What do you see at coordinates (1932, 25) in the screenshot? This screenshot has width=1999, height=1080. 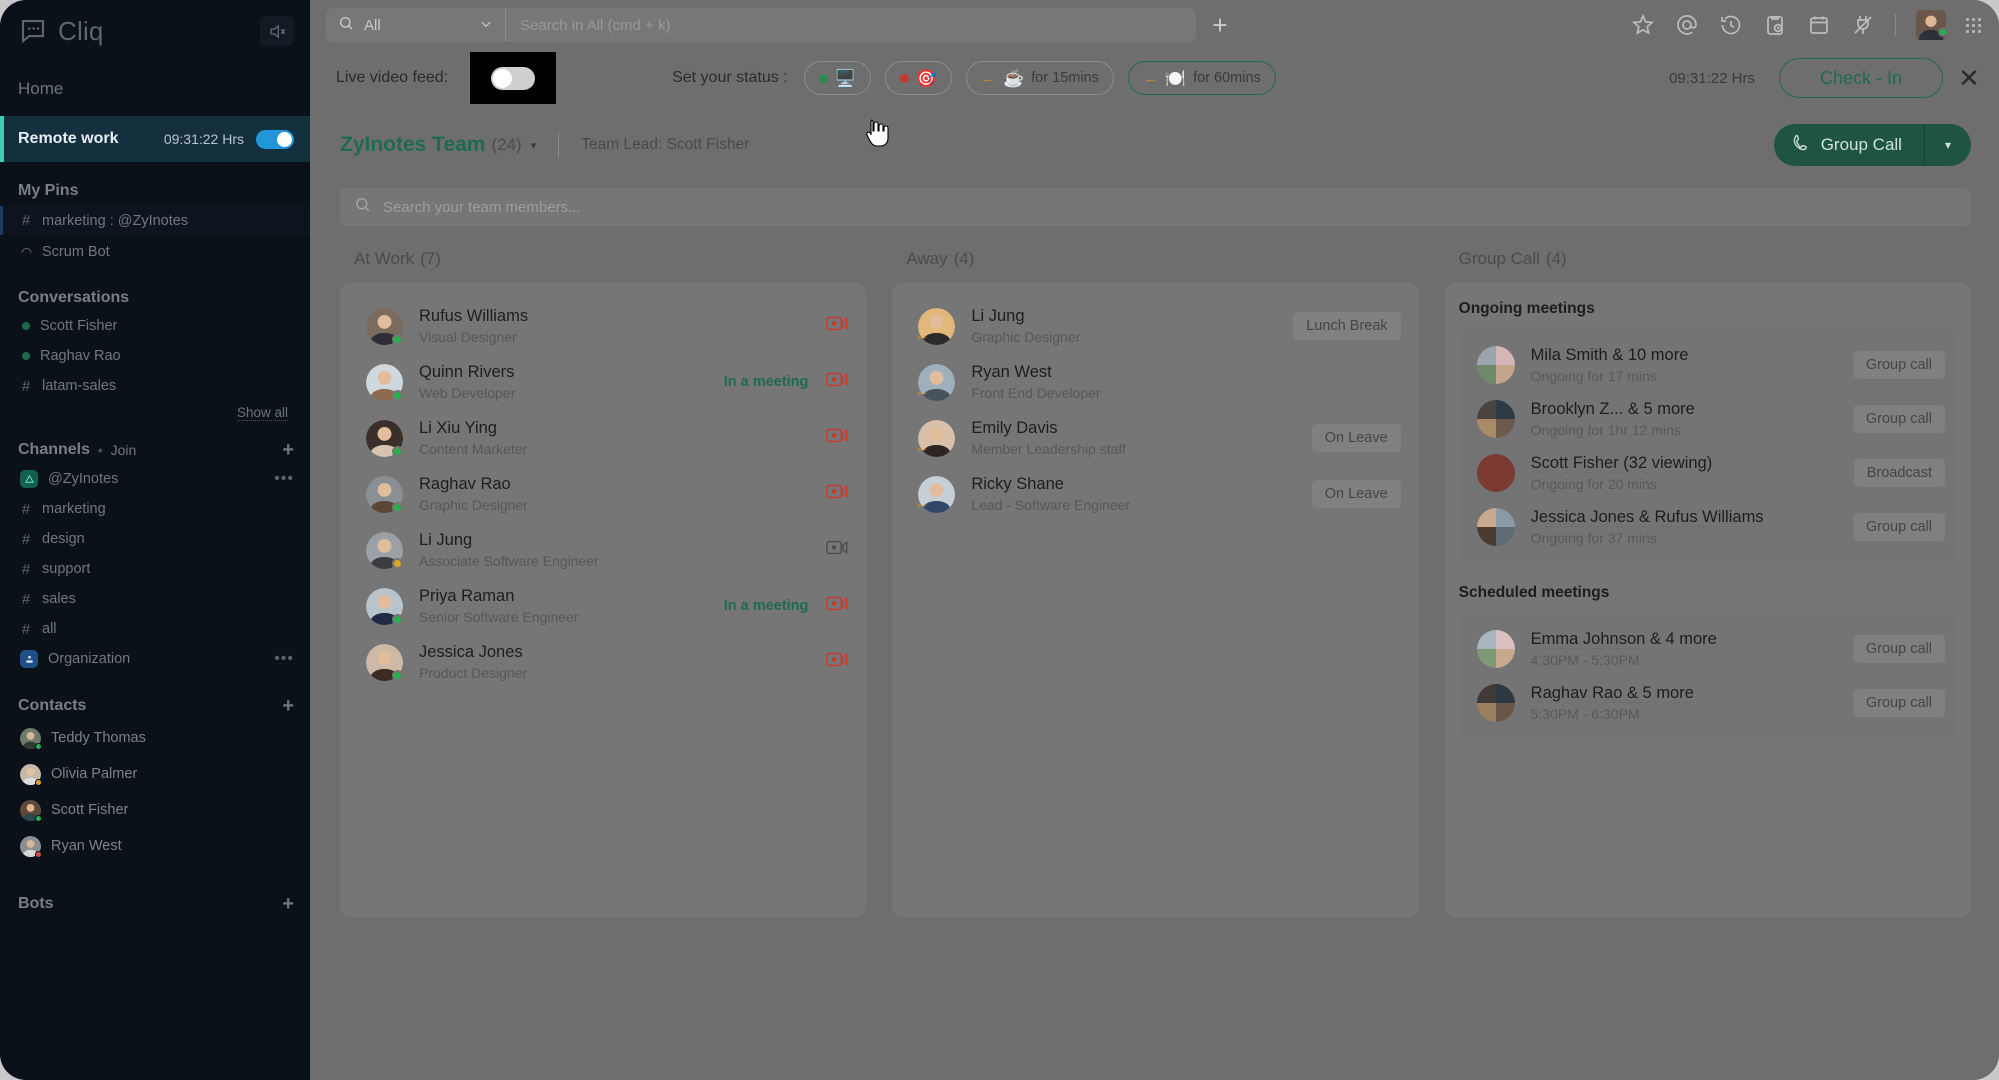 I see `avatar` at bounding box center [1932, 25].